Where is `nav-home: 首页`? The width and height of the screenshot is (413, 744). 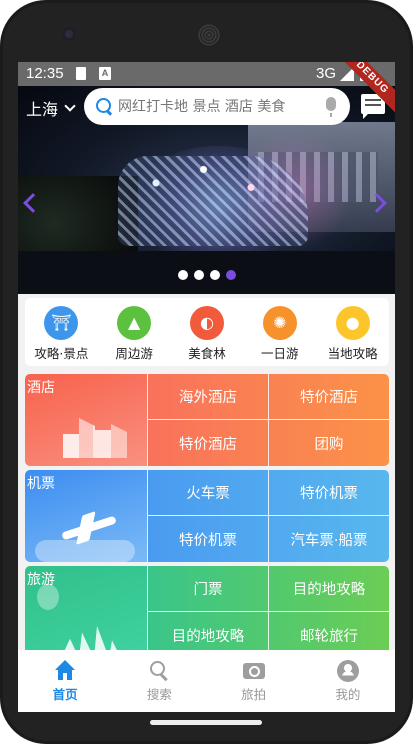
nav-home: 首页 is located at coordinates (65, 681).